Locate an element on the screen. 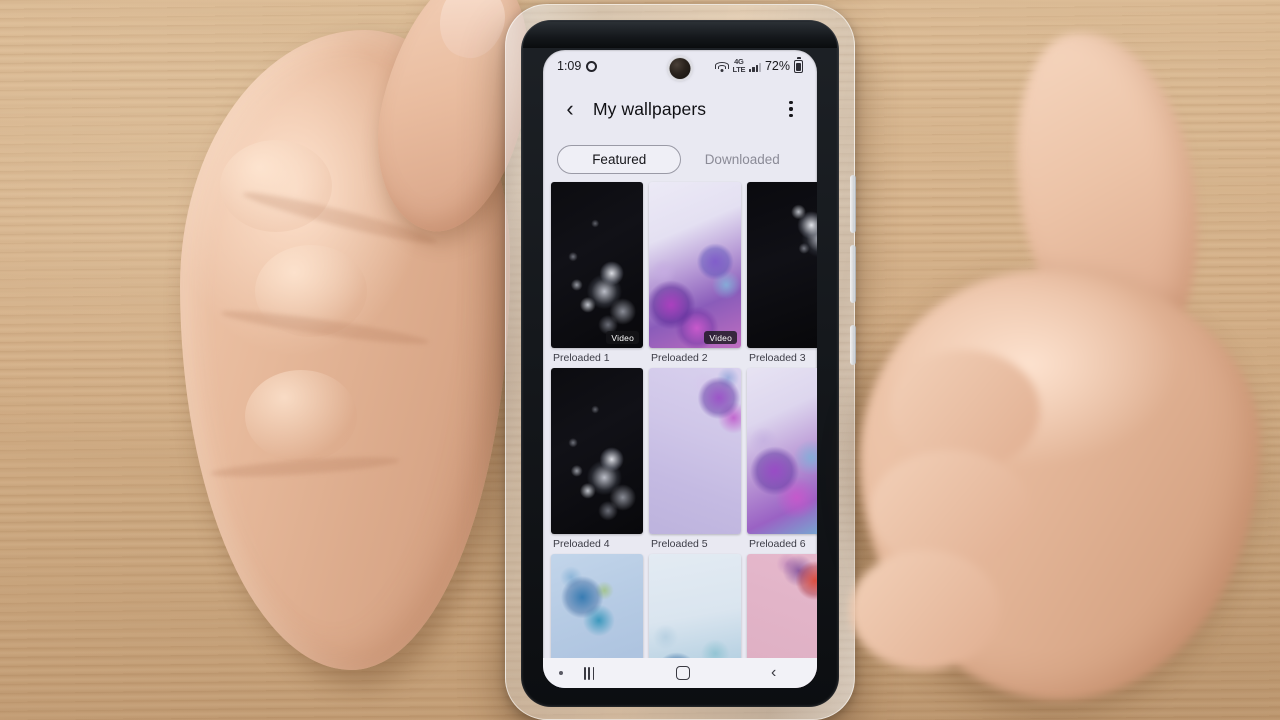 The height and width of the screenshot is (720, 1280). battery-icon is located at coordinates (798, 66).